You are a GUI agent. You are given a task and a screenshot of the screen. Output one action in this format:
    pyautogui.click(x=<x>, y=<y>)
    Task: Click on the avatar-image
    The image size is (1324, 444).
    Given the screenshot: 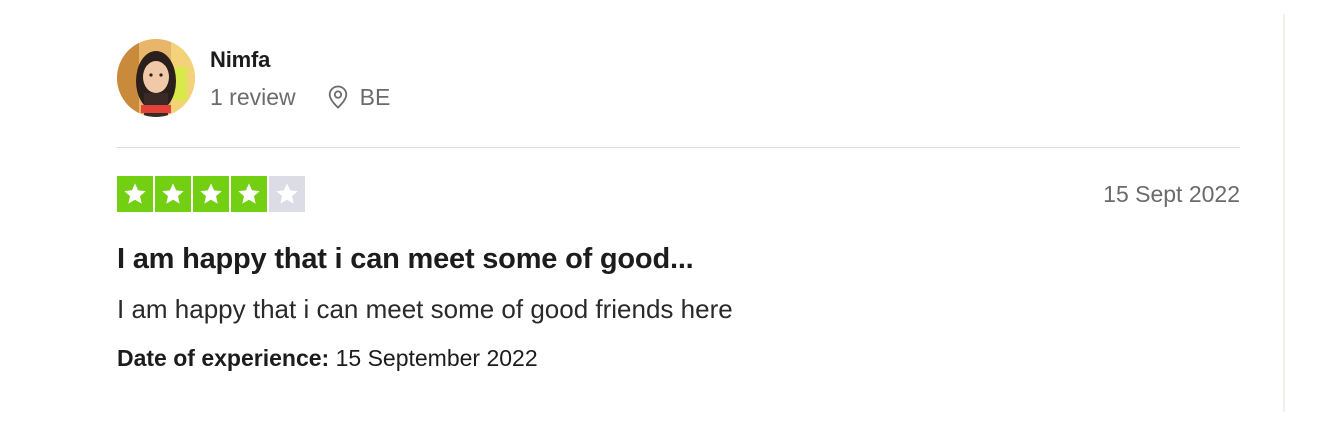 What is the action you would take?
    pyautogui.click(x=156, y=78)
    